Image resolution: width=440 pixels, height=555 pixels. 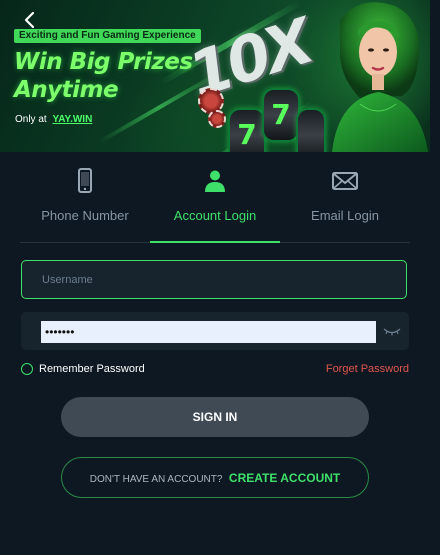 What do you see at coordinates (85, 215) in the screenshot?
I see `tab-phone-number-label: Phone Number` at bounding box center [85, 215].